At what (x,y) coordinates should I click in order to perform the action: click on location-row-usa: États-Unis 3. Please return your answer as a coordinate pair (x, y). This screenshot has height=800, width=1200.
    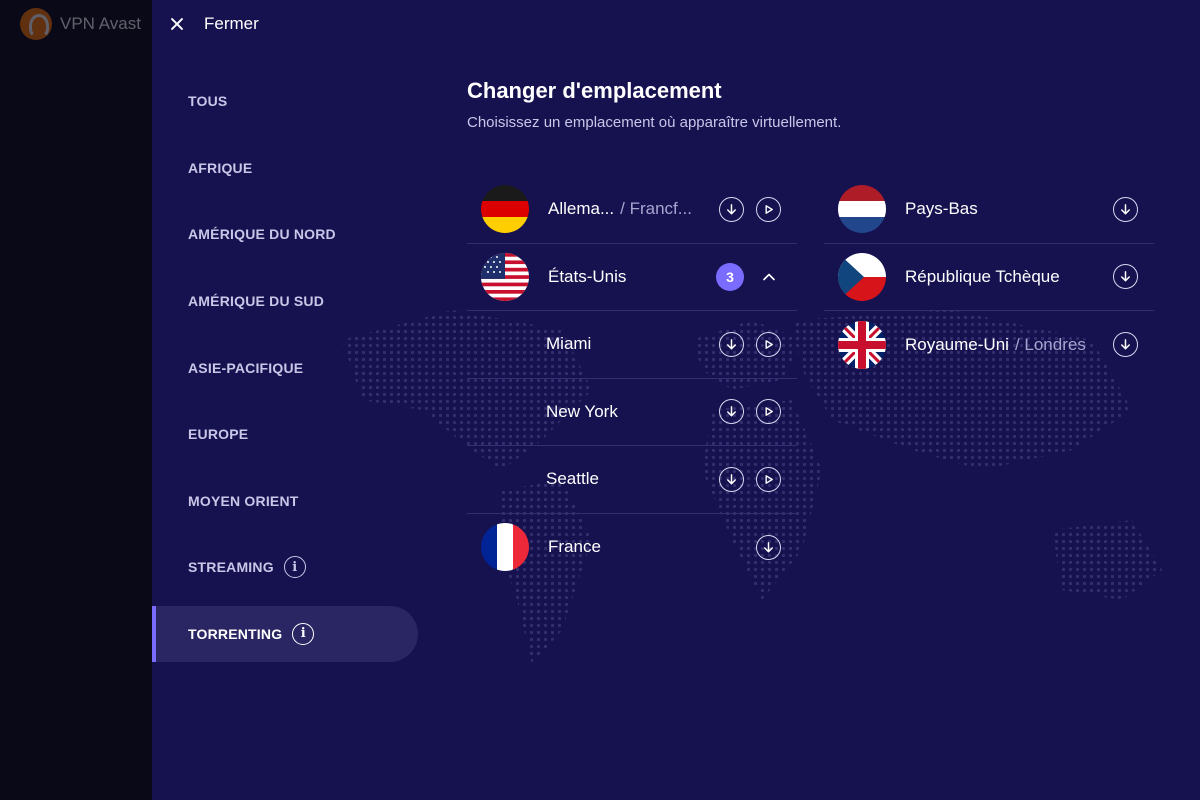
    Looking at the image, I should click on (632, 277).